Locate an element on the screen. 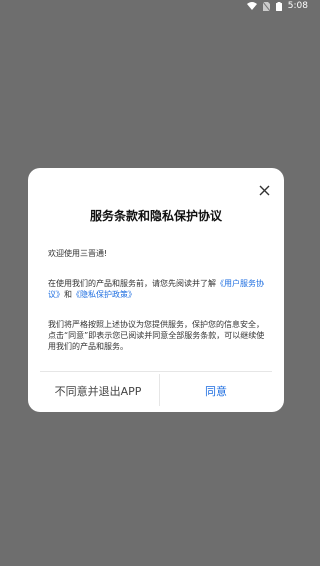 The height and width of the screenshot is (566, 320). greeting-text: 欢迎使用三晋通! is located at coordinates (78, 253).